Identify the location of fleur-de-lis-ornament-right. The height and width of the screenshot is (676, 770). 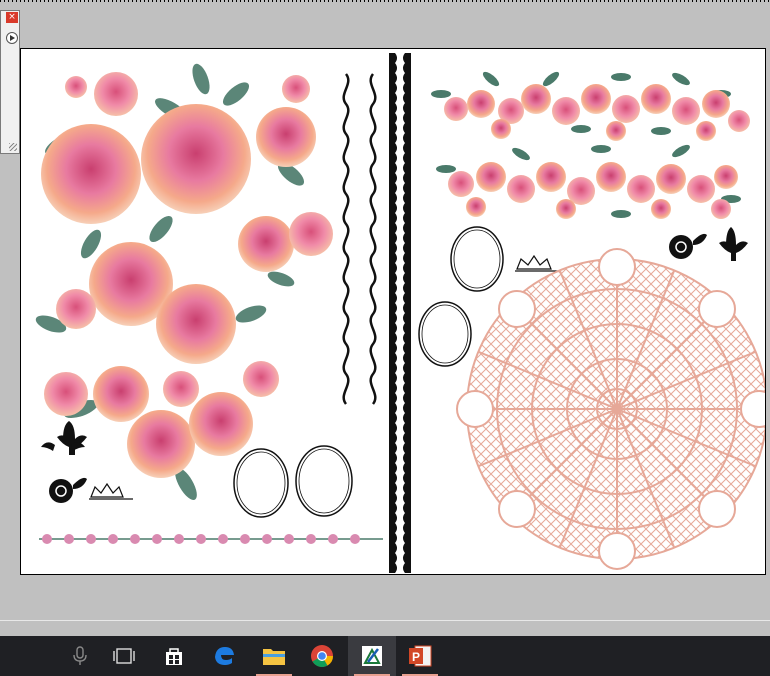
(733, 244).